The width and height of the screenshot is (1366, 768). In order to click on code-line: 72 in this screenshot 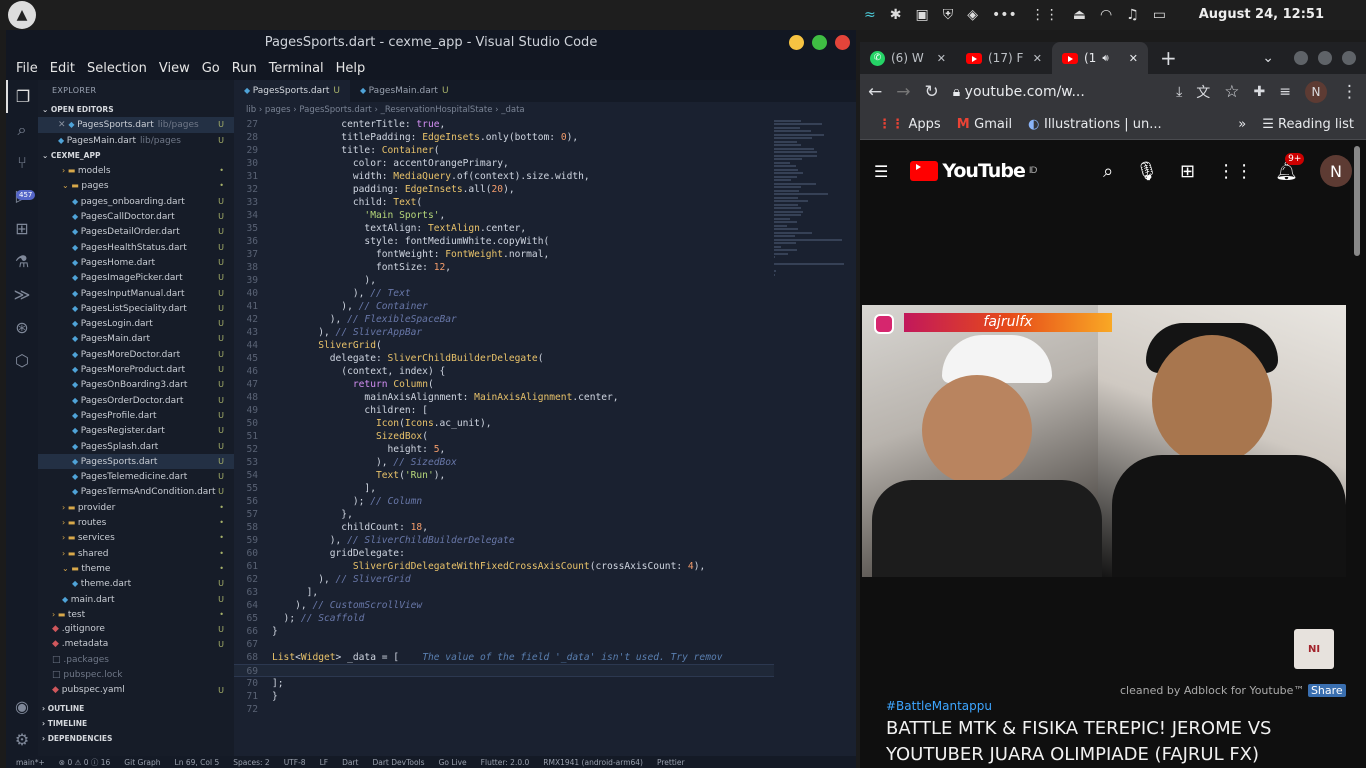, I will do `click(504, 709)`.